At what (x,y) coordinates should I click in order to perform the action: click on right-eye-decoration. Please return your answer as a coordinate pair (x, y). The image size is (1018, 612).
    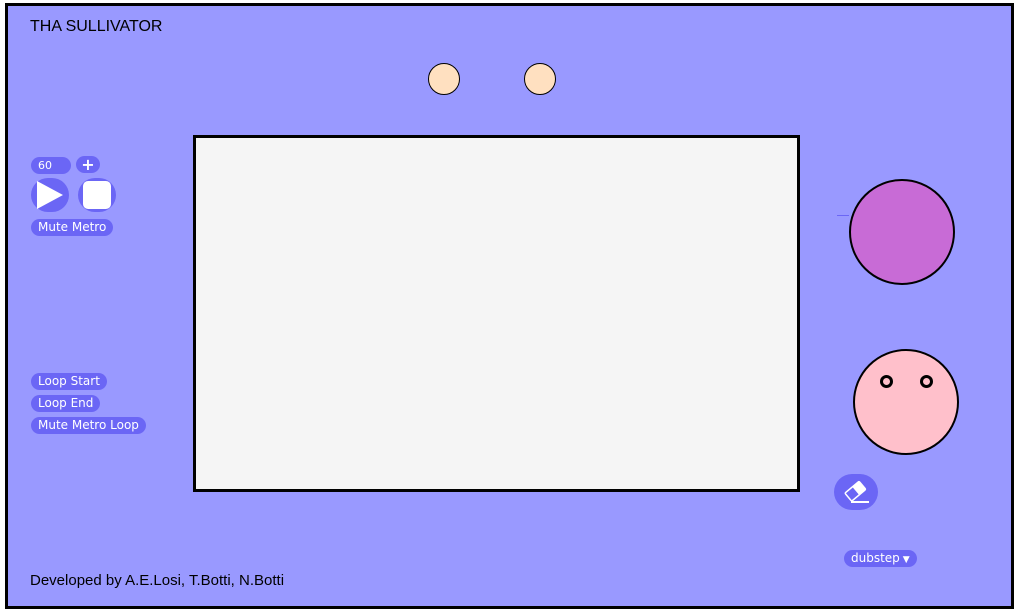
    Looking at the image, I should click on (540, 79).